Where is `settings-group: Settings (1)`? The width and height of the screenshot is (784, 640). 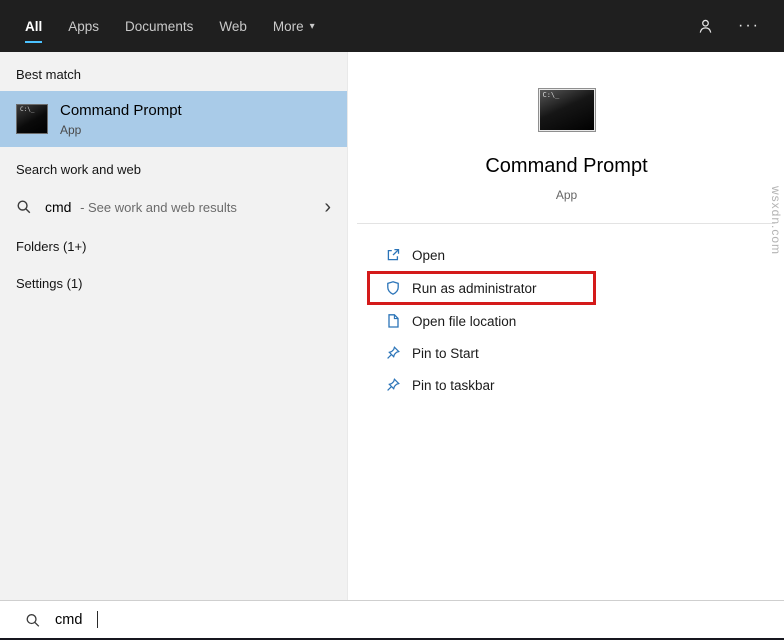
settings-group: Settings (1) is located at coordinates (173, 283).